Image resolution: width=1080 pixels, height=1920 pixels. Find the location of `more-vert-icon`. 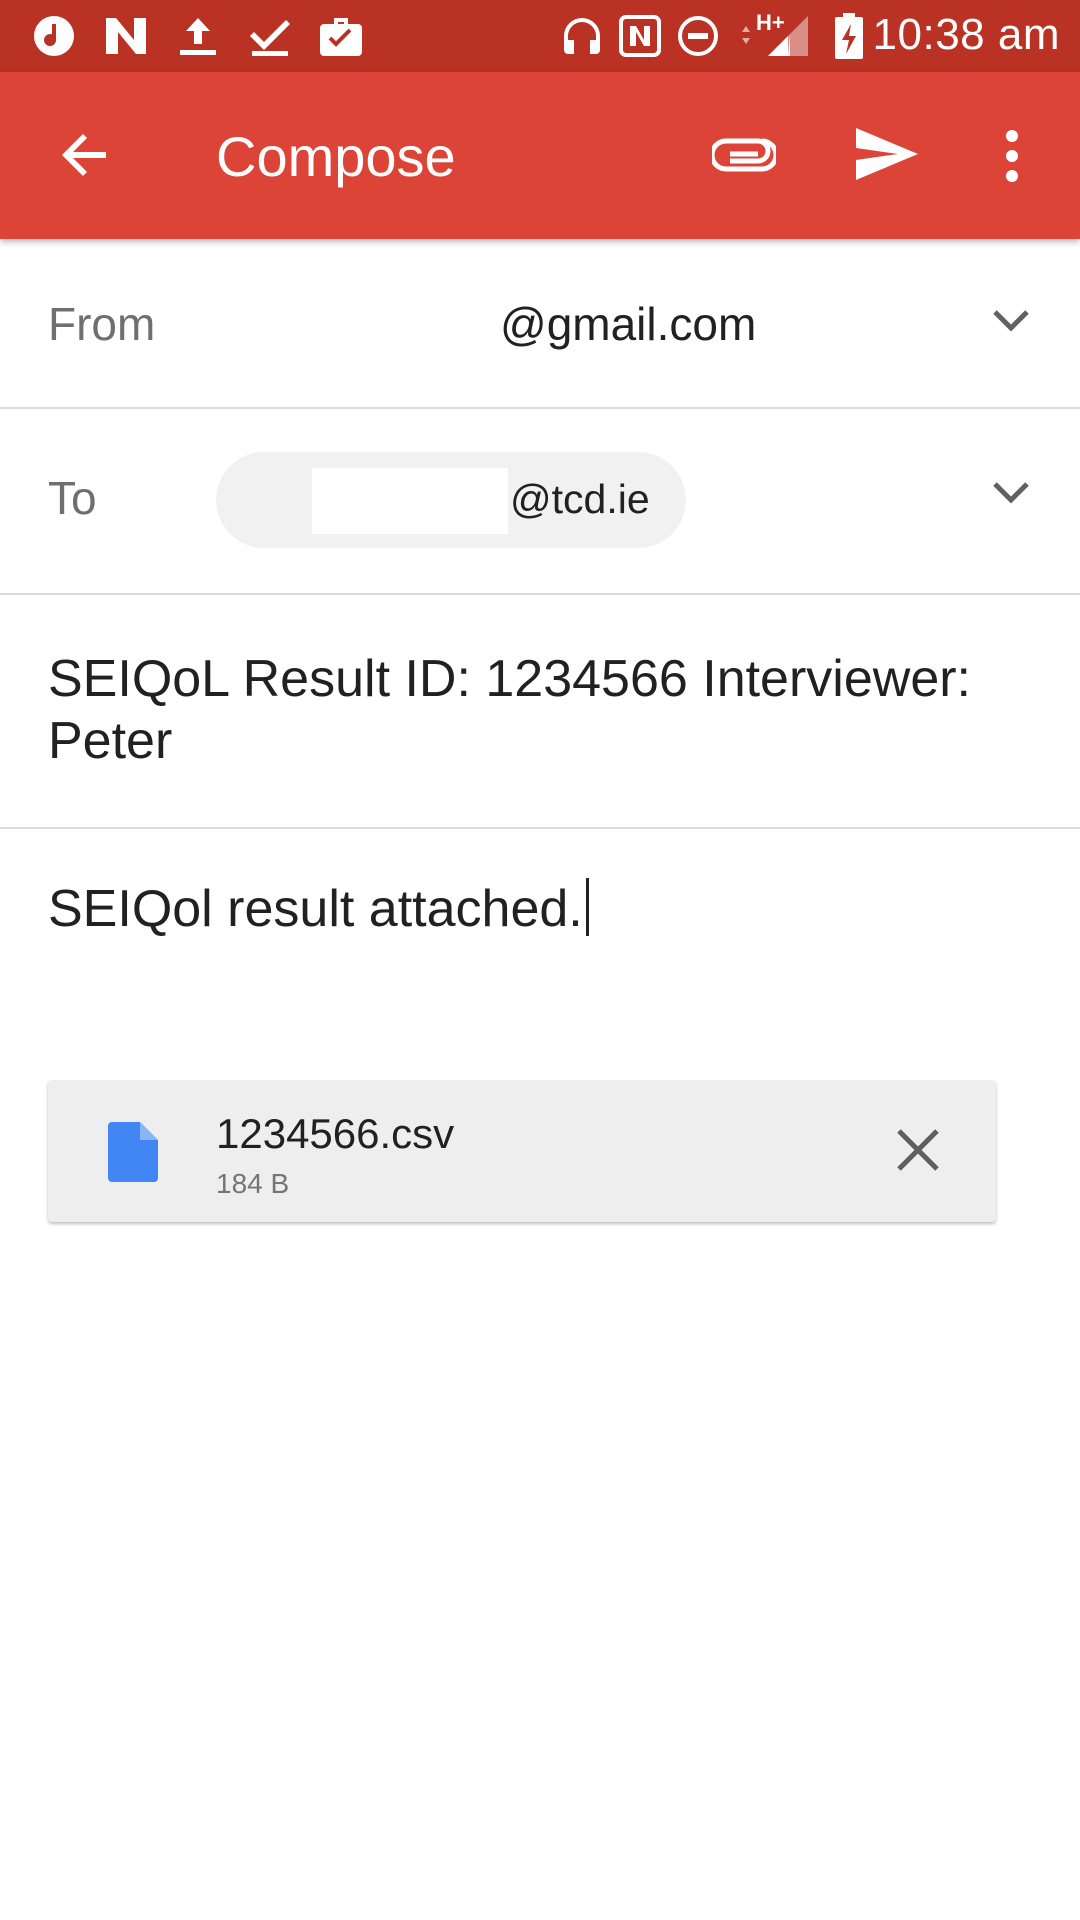

more-vert-icon is located at coordinates (1012, 156).